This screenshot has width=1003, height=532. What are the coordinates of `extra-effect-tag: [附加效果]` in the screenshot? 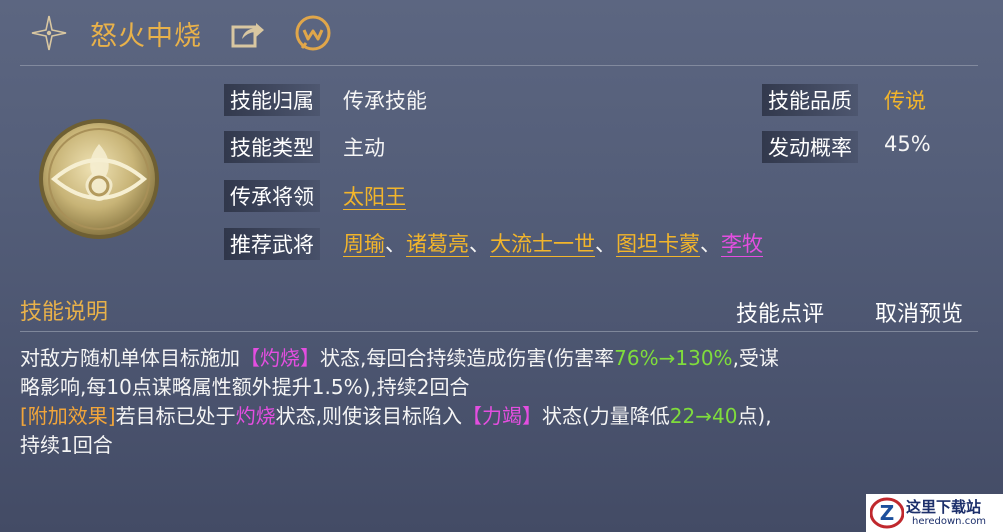 It's located at (68, 416).